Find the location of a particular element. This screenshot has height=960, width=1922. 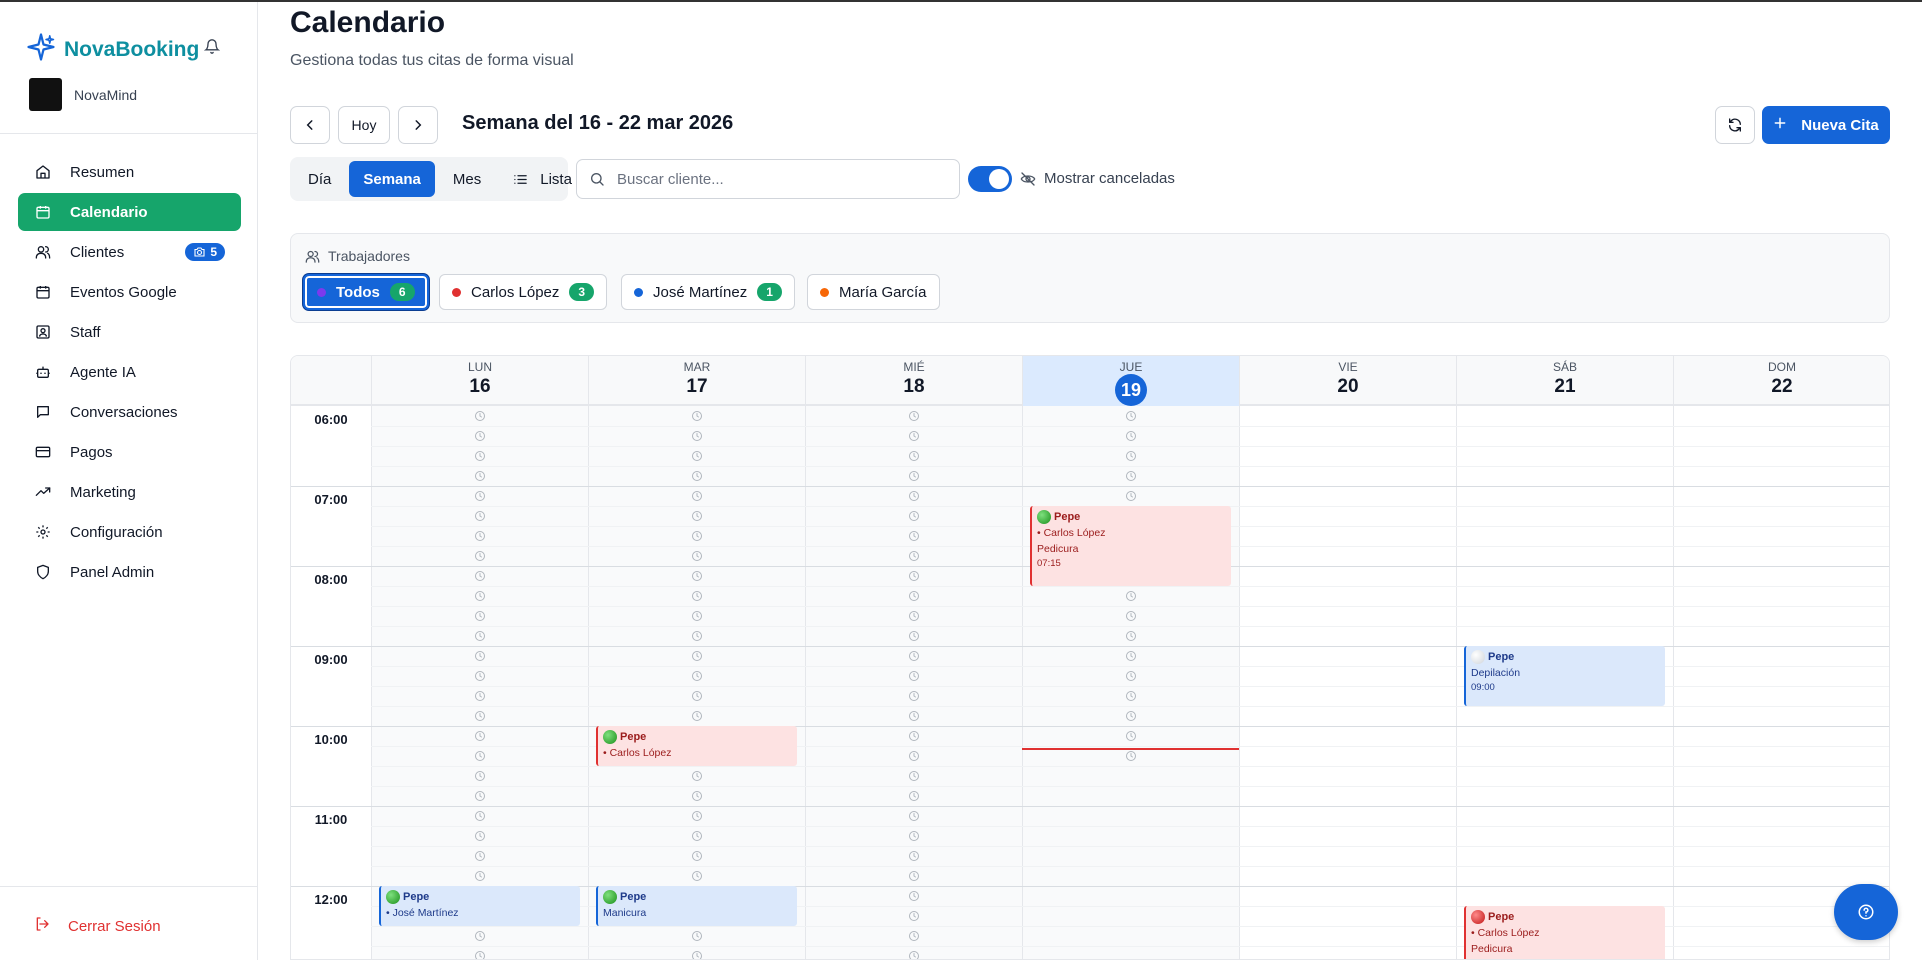

sidebar-item-configuracion: Configuración is located at coordinates (129, 532).